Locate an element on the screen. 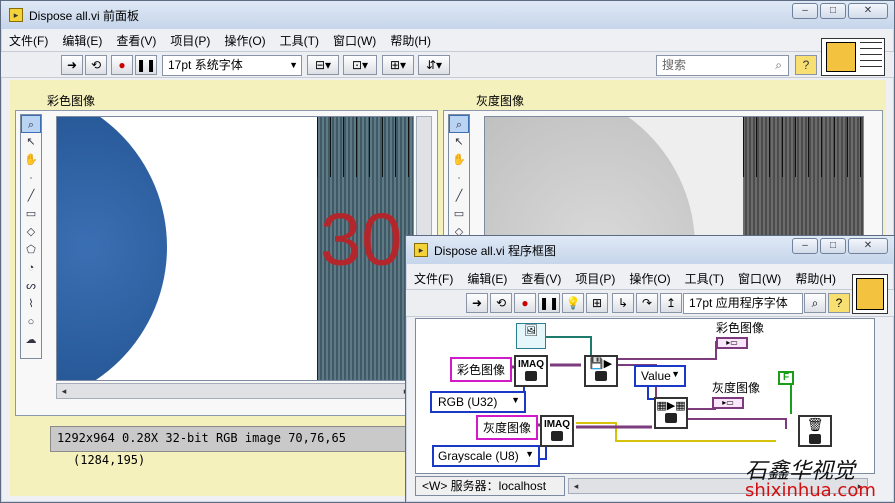 The height and width of the screenshot is (503, 895). freehand-tool-icon: ᔕ is located at coordinates (31, 286).